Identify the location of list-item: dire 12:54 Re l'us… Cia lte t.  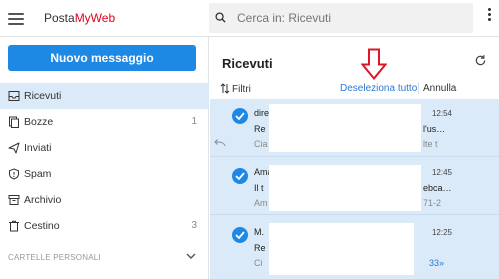
(354, 128).